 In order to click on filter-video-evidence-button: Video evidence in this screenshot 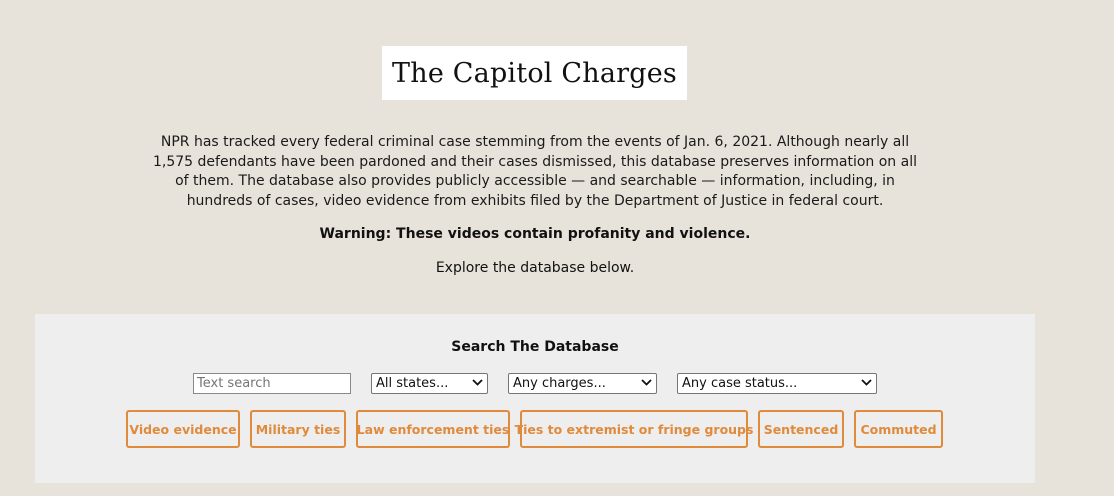, I will do `click(183, 429)`.